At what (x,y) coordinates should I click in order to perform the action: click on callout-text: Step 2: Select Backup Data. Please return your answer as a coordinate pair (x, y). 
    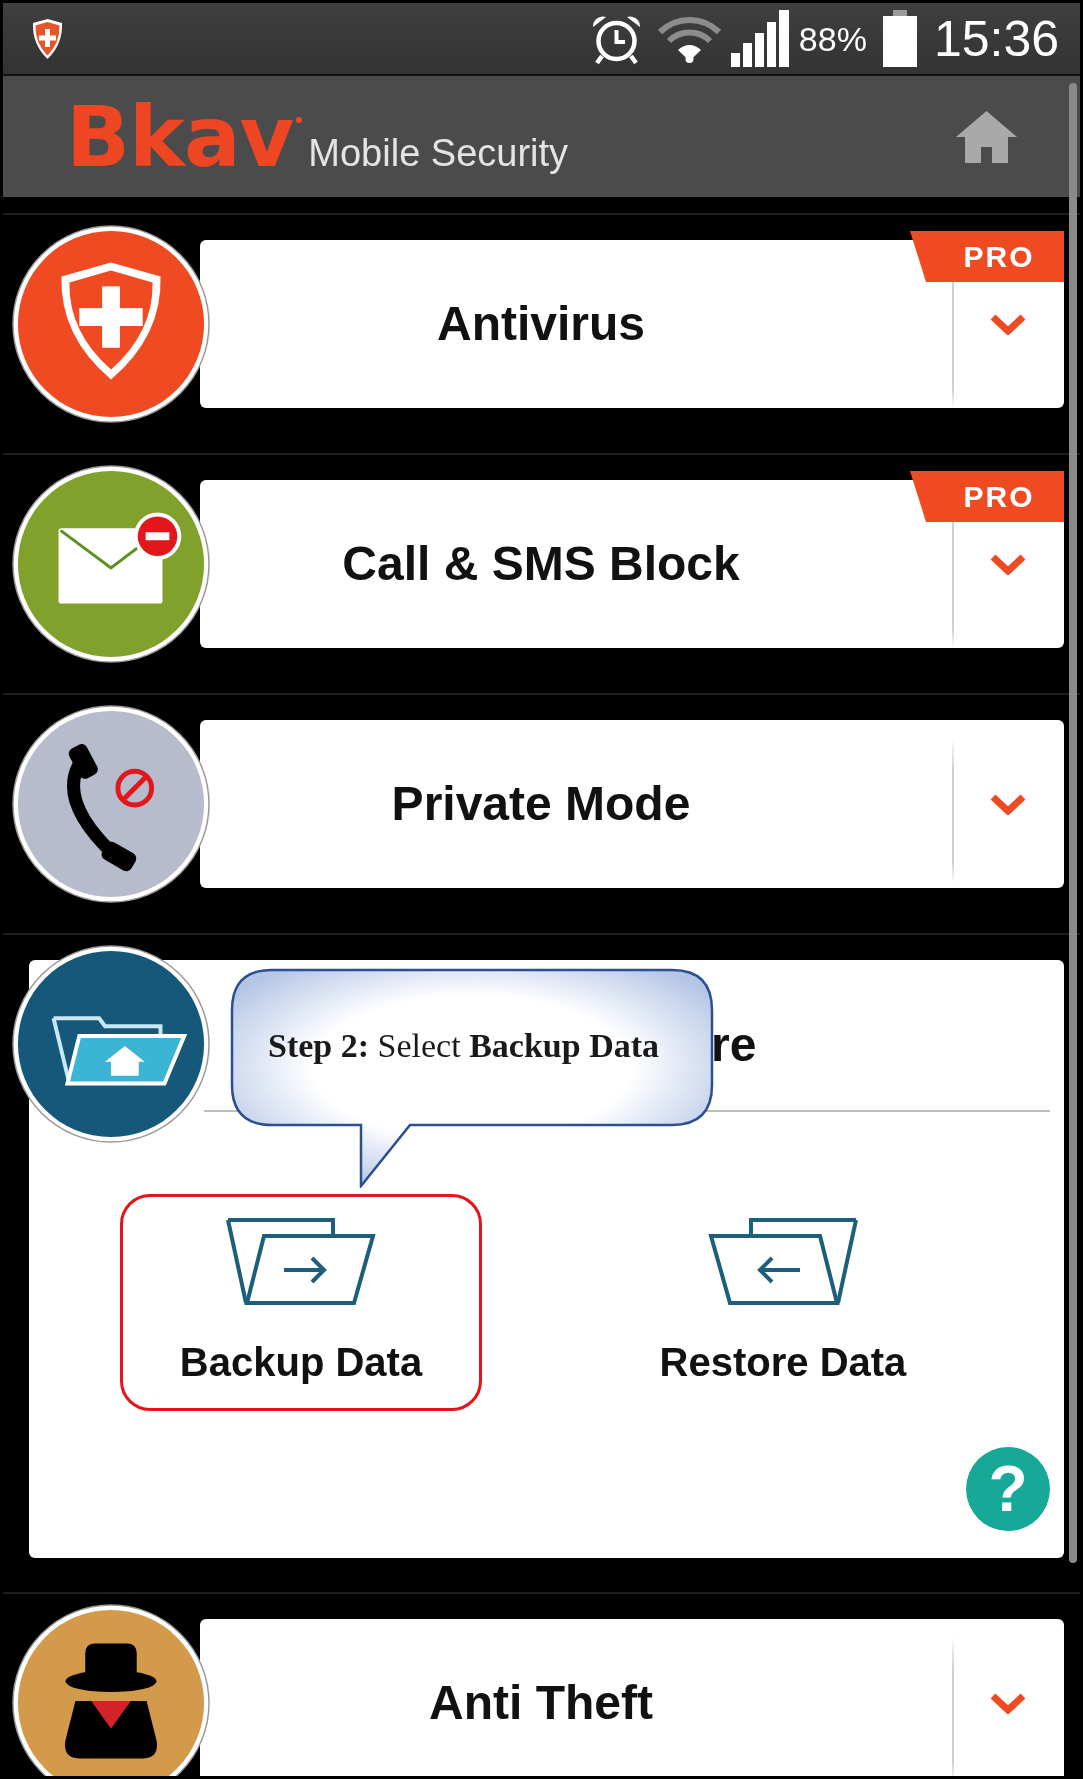
    Looking at the image, I should click on (463, 1046).